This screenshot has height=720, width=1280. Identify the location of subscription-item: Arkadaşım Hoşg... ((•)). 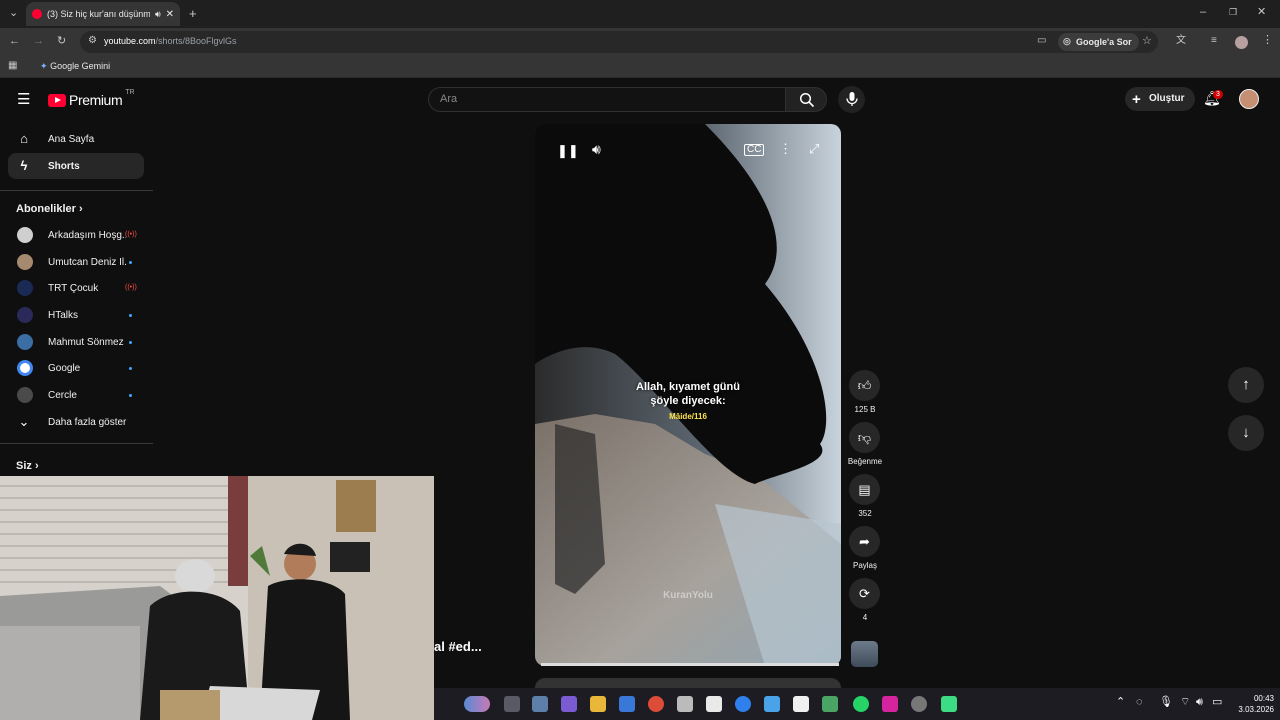
(76, 235).